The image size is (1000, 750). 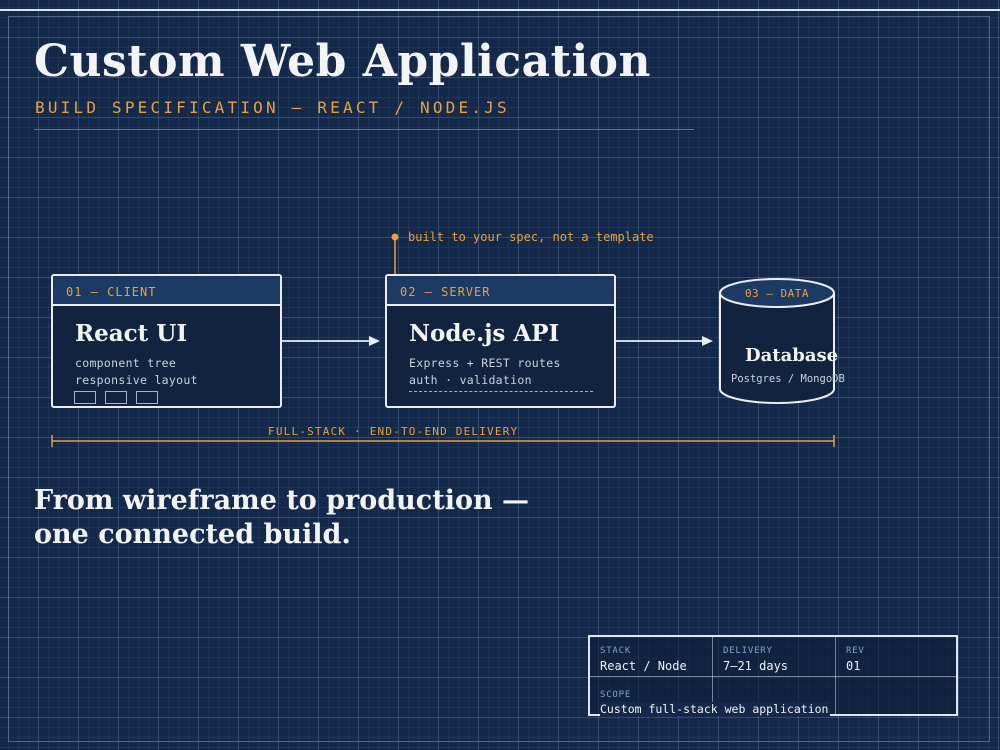 What do you see at coordinates (500, 291) in the screenshot?
I see `server-node-header: 02 — SERVER` at bounding box center [500, 291].